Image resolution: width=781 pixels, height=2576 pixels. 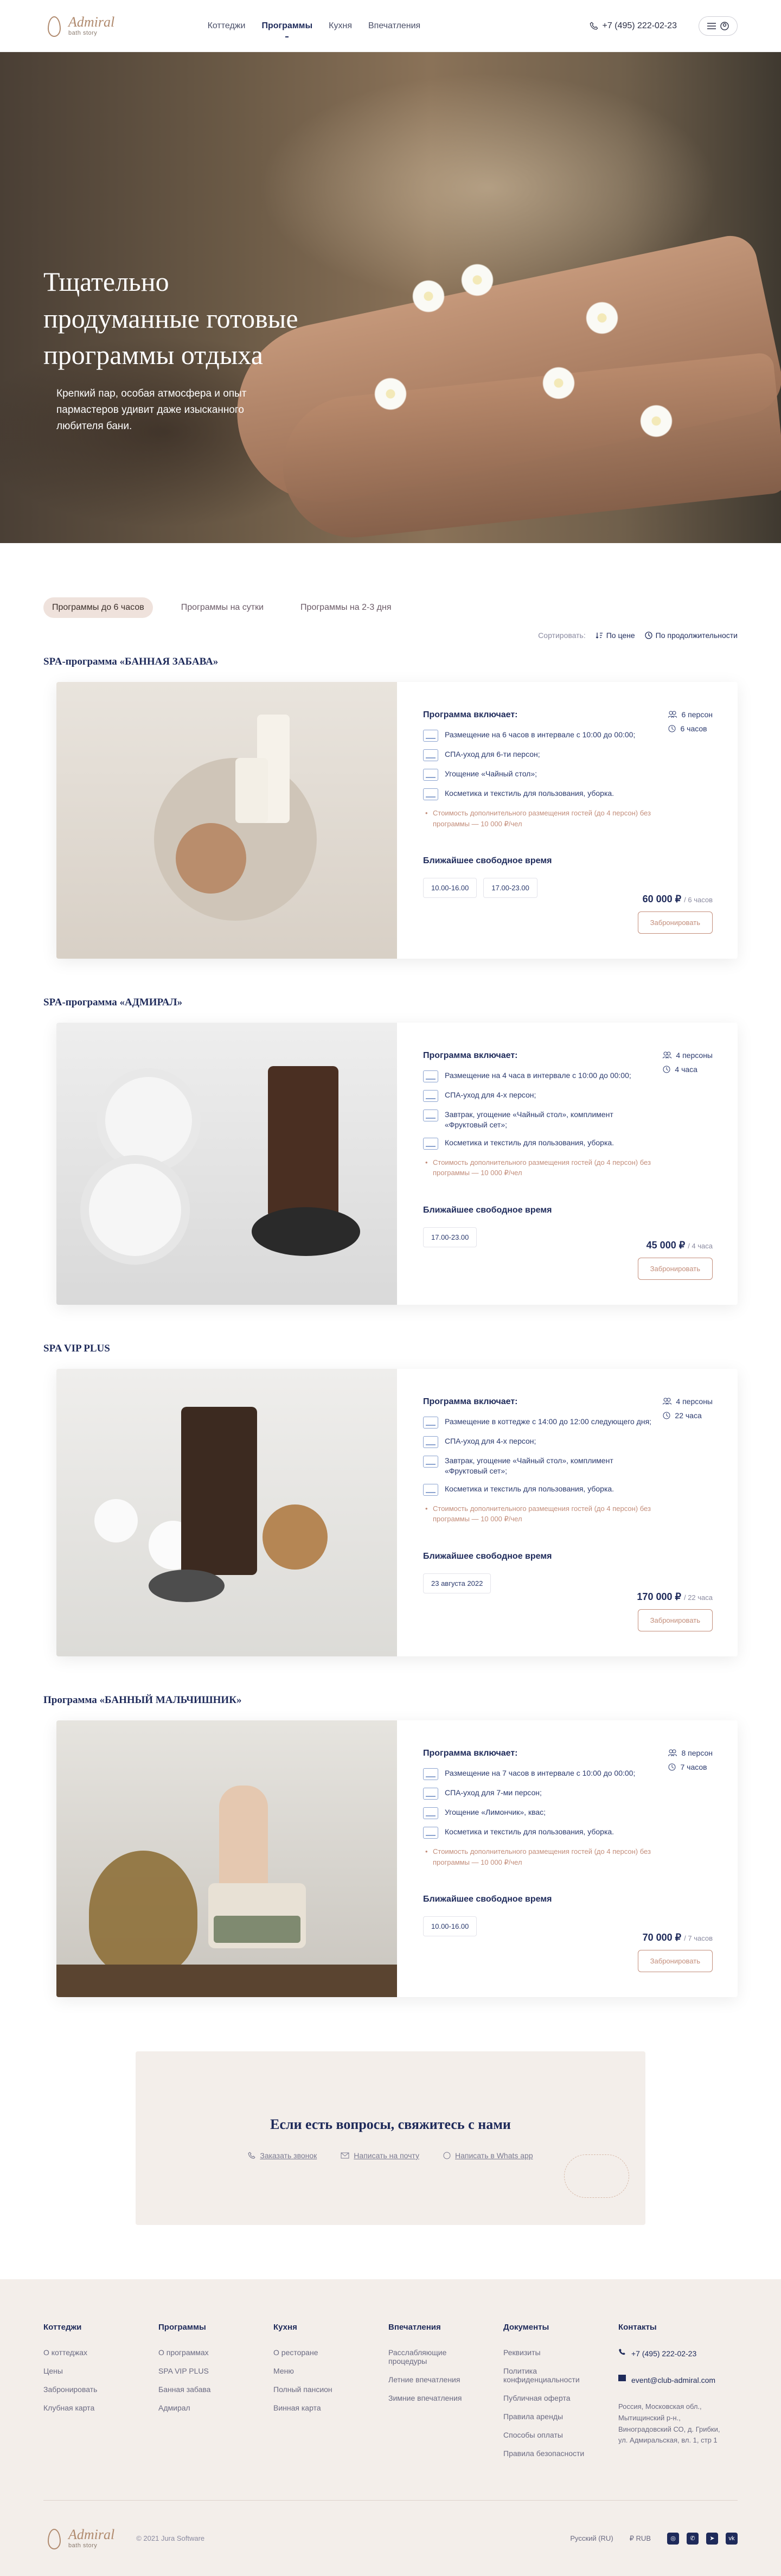 I want to click on list-item: Угощение «Чайный стол»;, so click(x=539, y=775).